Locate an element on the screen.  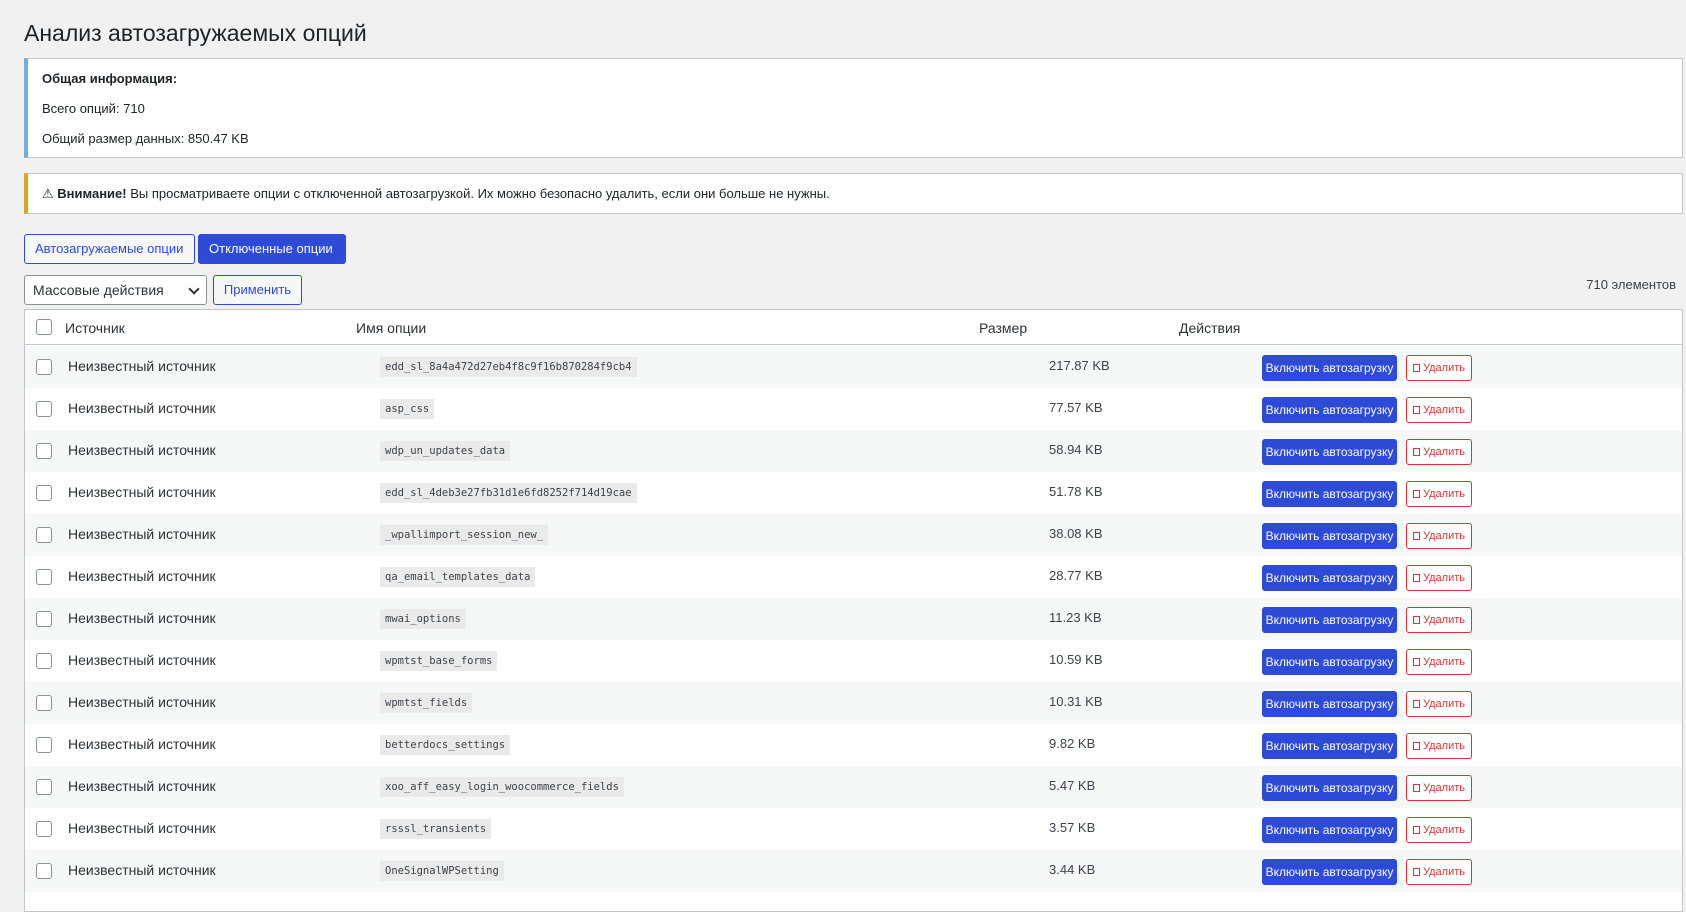
row-option-name: mwai_options is located at coordinates (423, 619).